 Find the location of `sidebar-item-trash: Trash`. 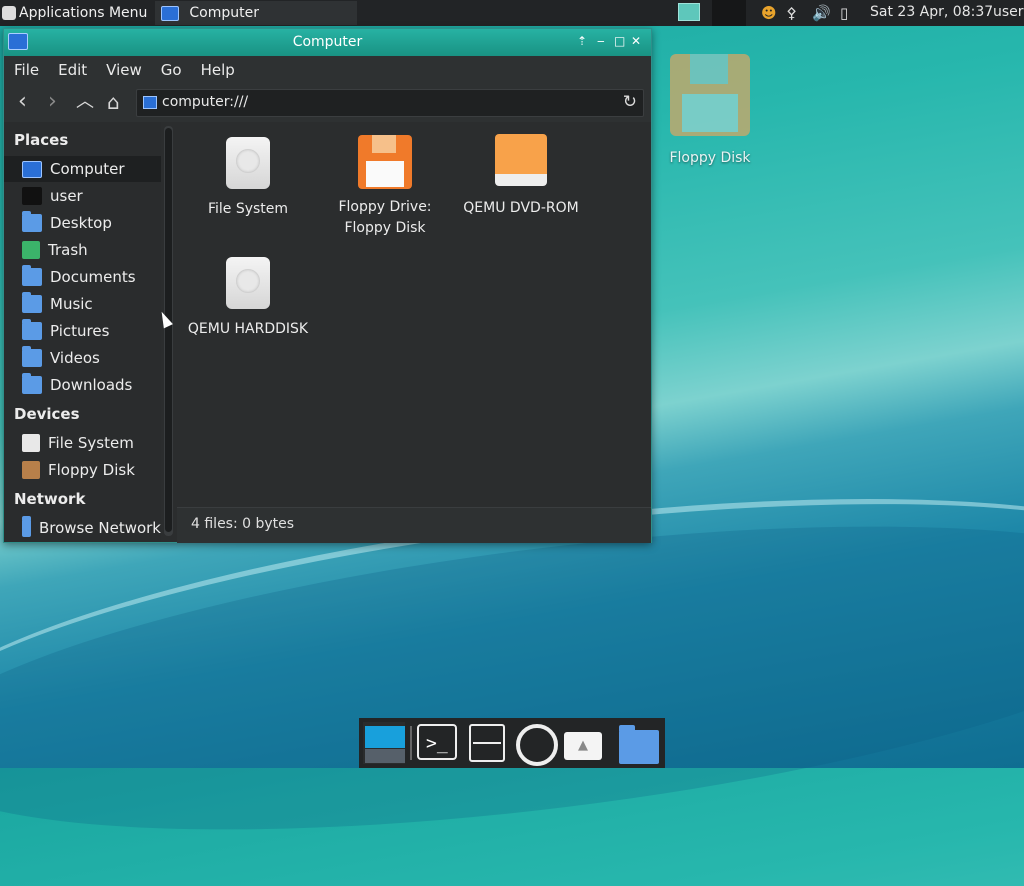

sidebar-item-trash: Trash is located at coordinates (82, 250).